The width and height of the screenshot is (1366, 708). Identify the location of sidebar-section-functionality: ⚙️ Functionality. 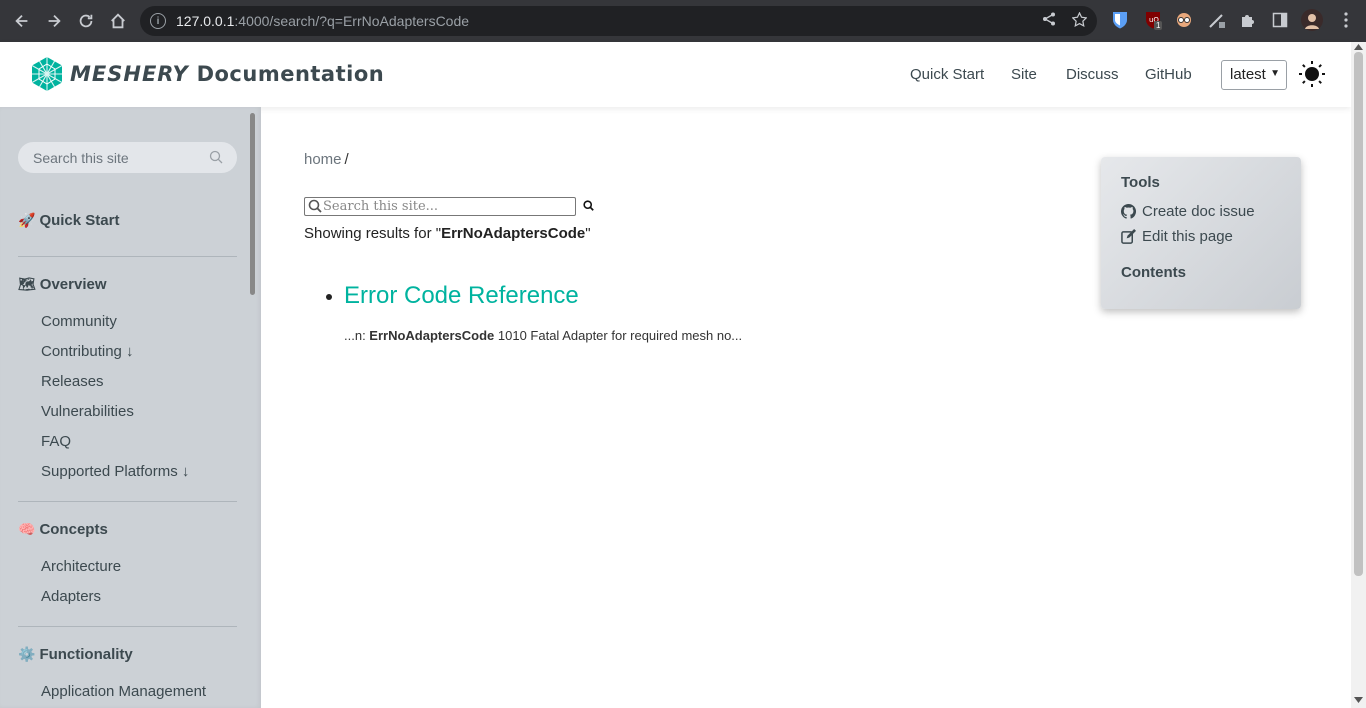
(75, 654).